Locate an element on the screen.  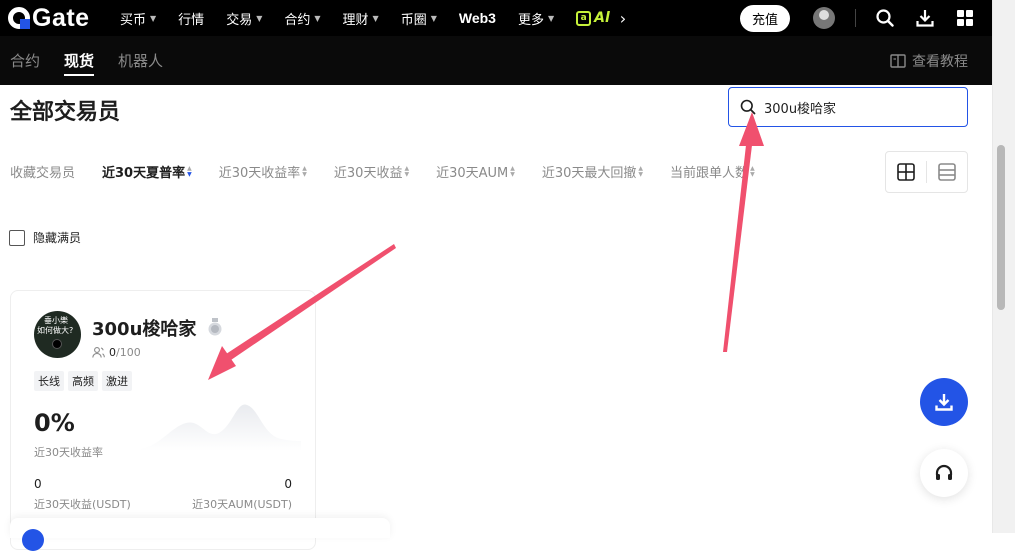
sort-current-followers: 当前跟单人数 ▲ ▼ is located at coordinates (712, 171).